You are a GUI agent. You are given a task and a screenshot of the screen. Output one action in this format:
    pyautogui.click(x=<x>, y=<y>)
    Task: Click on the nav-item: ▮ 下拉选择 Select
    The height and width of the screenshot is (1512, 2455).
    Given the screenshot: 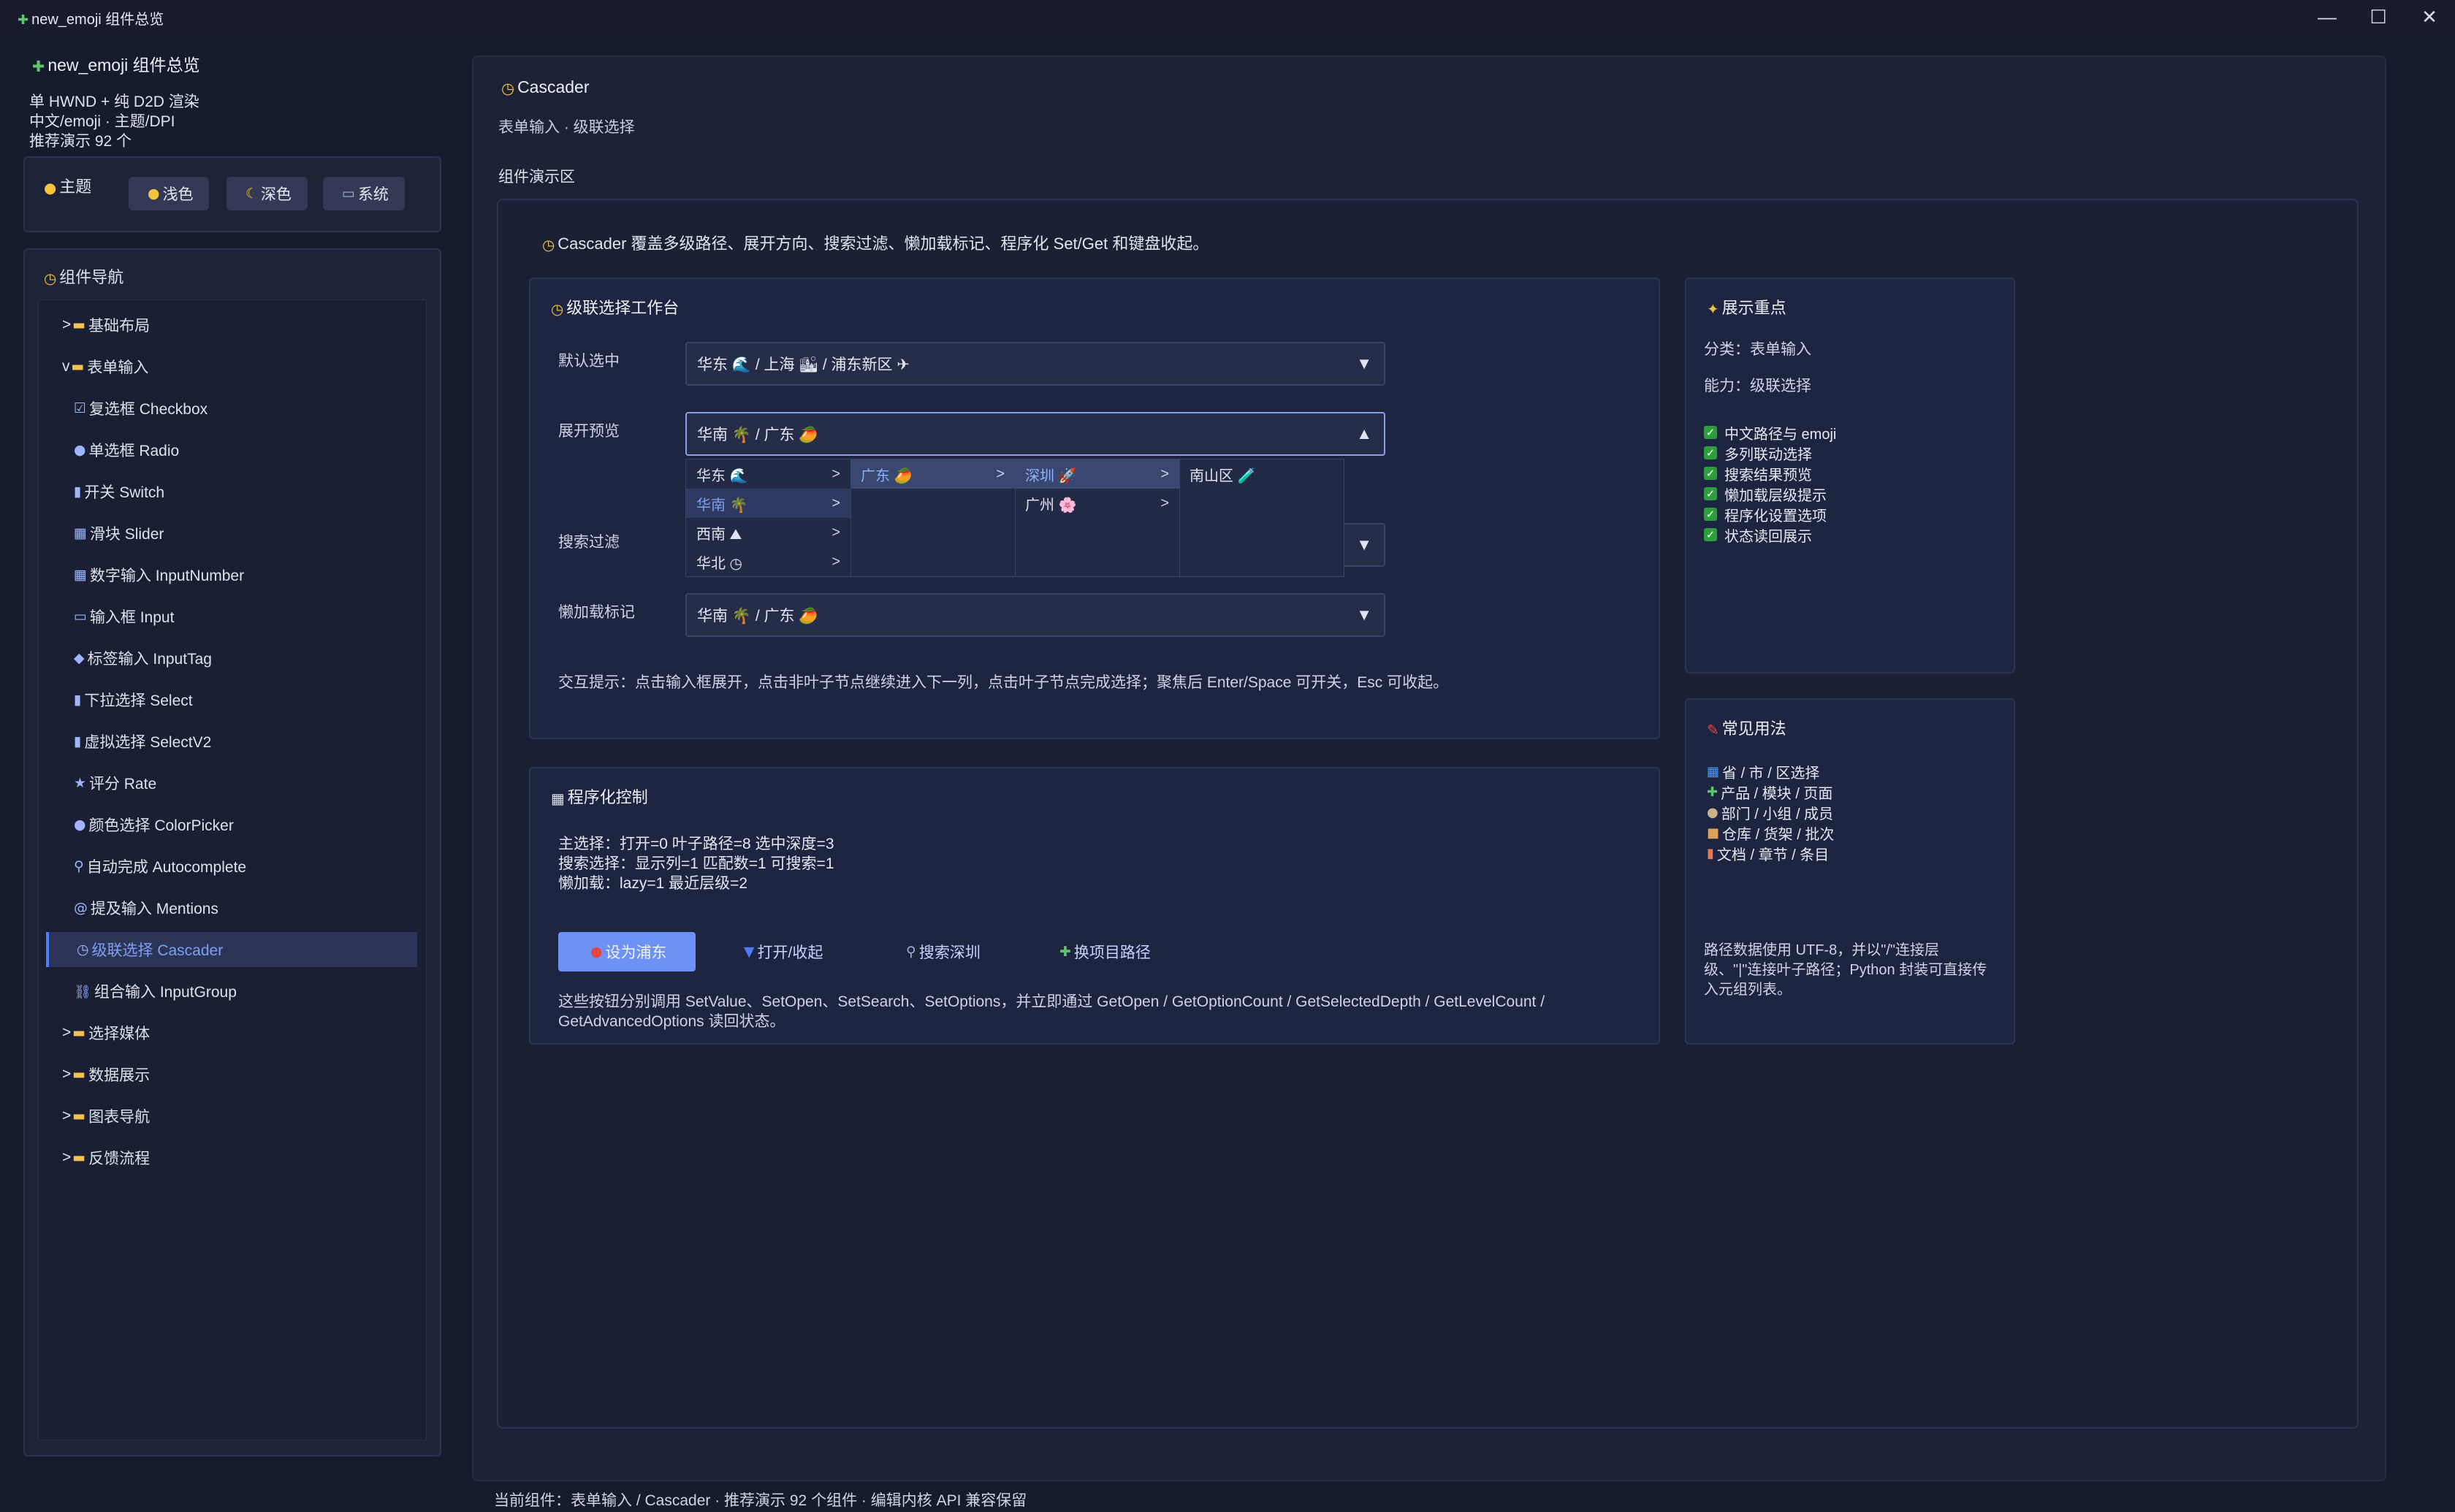 What is the action you would take?
    pyautogui.click(x=231, y=699)
    